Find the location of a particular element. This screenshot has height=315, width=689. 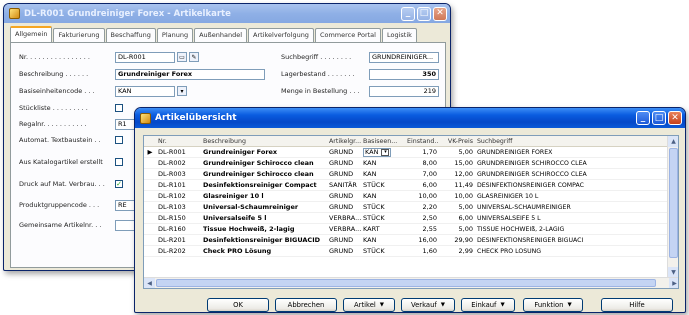

beschreibung-input: Grundreiniger Forex is located at coordinates (190, 74).